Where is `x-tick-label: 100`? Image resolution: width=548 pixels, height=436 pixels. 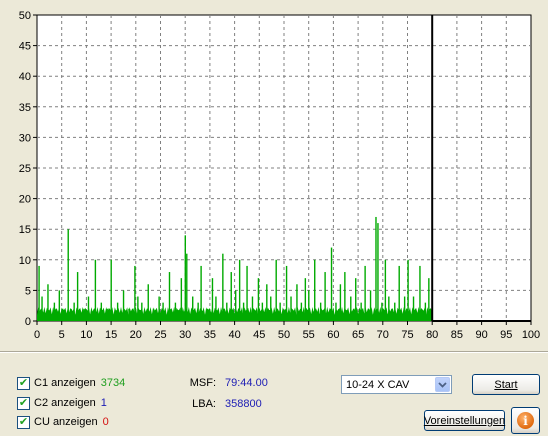
x-tick-label: 100 is located at coordinates (531, 335).